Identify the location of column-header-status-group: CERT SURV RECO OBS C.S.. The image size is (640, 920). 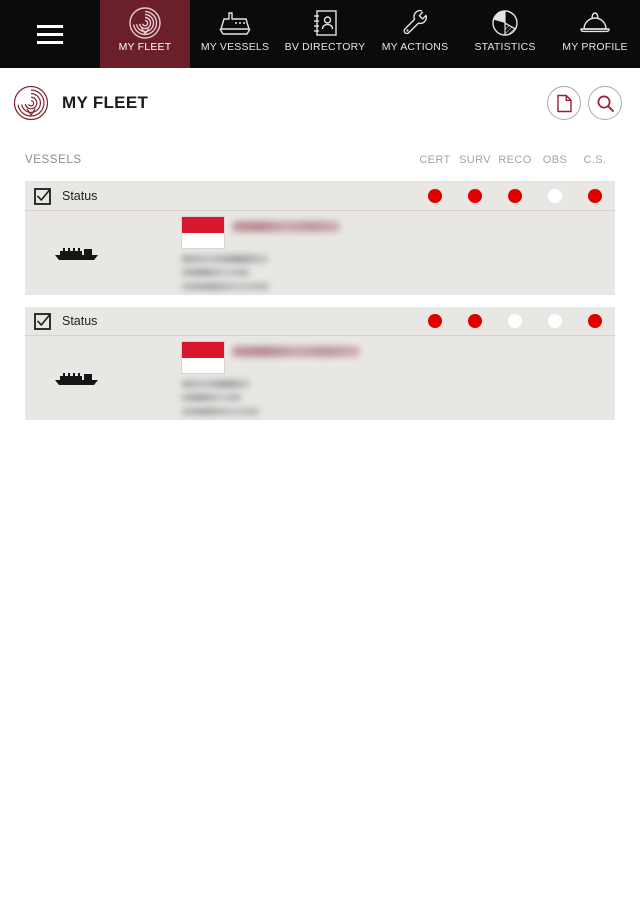
(515, 160).